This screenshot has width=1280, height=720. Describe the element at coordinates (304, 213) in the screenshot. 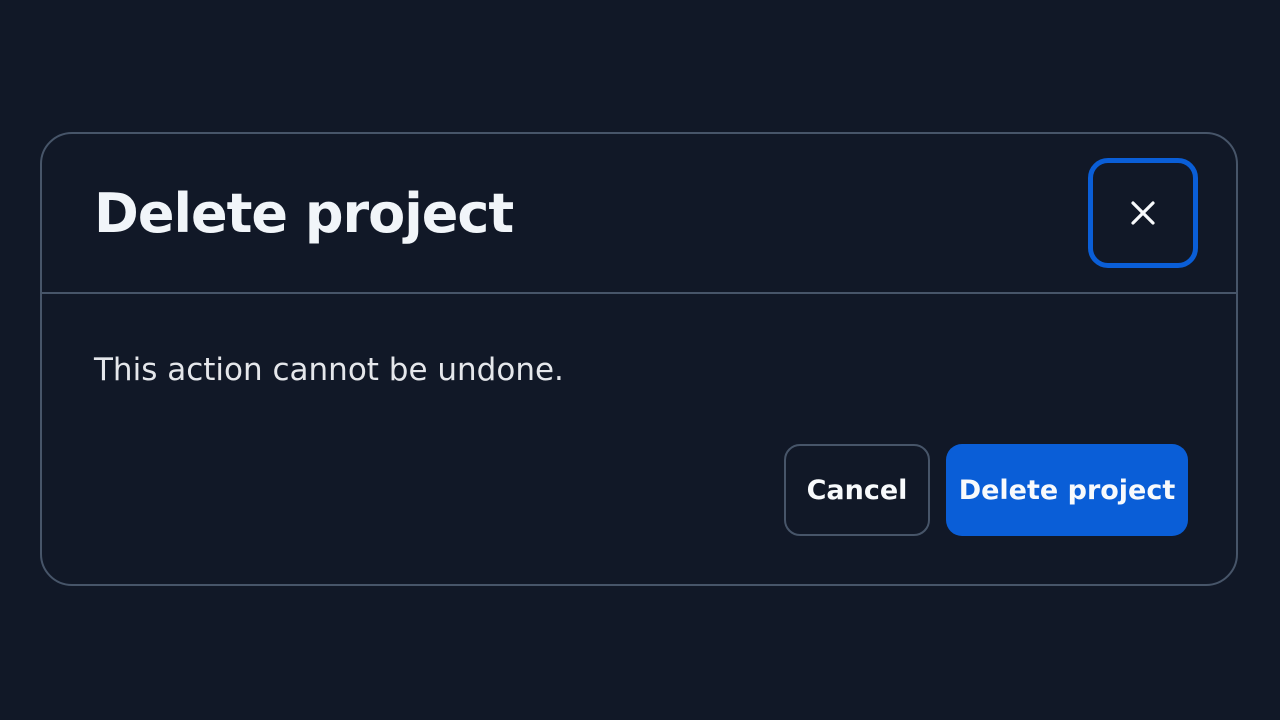

I see `dialog-title: Delete project` at that location.